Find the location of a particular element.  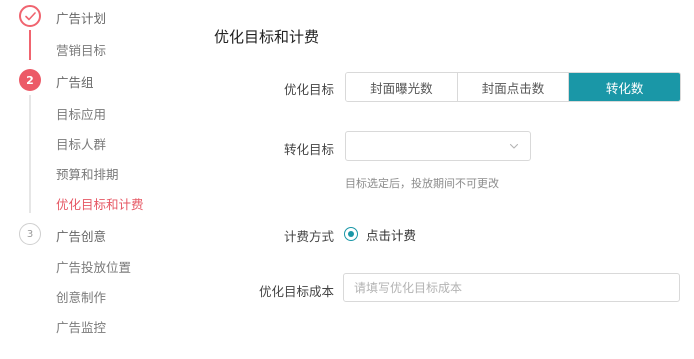

billing-cpc-radio is located at coordinates (351, 234).